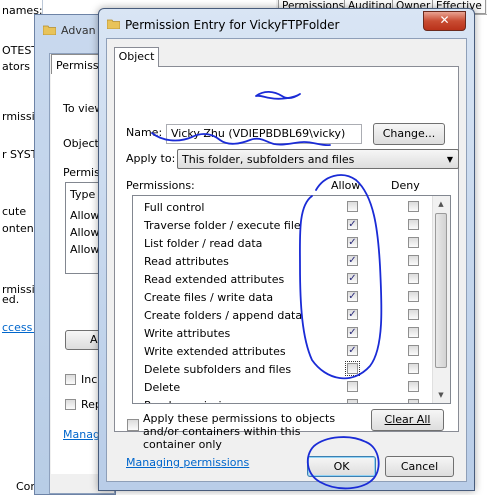 The image size is (487, 495). I want to click on bg-managing-link: Managi, so click(83, 434).